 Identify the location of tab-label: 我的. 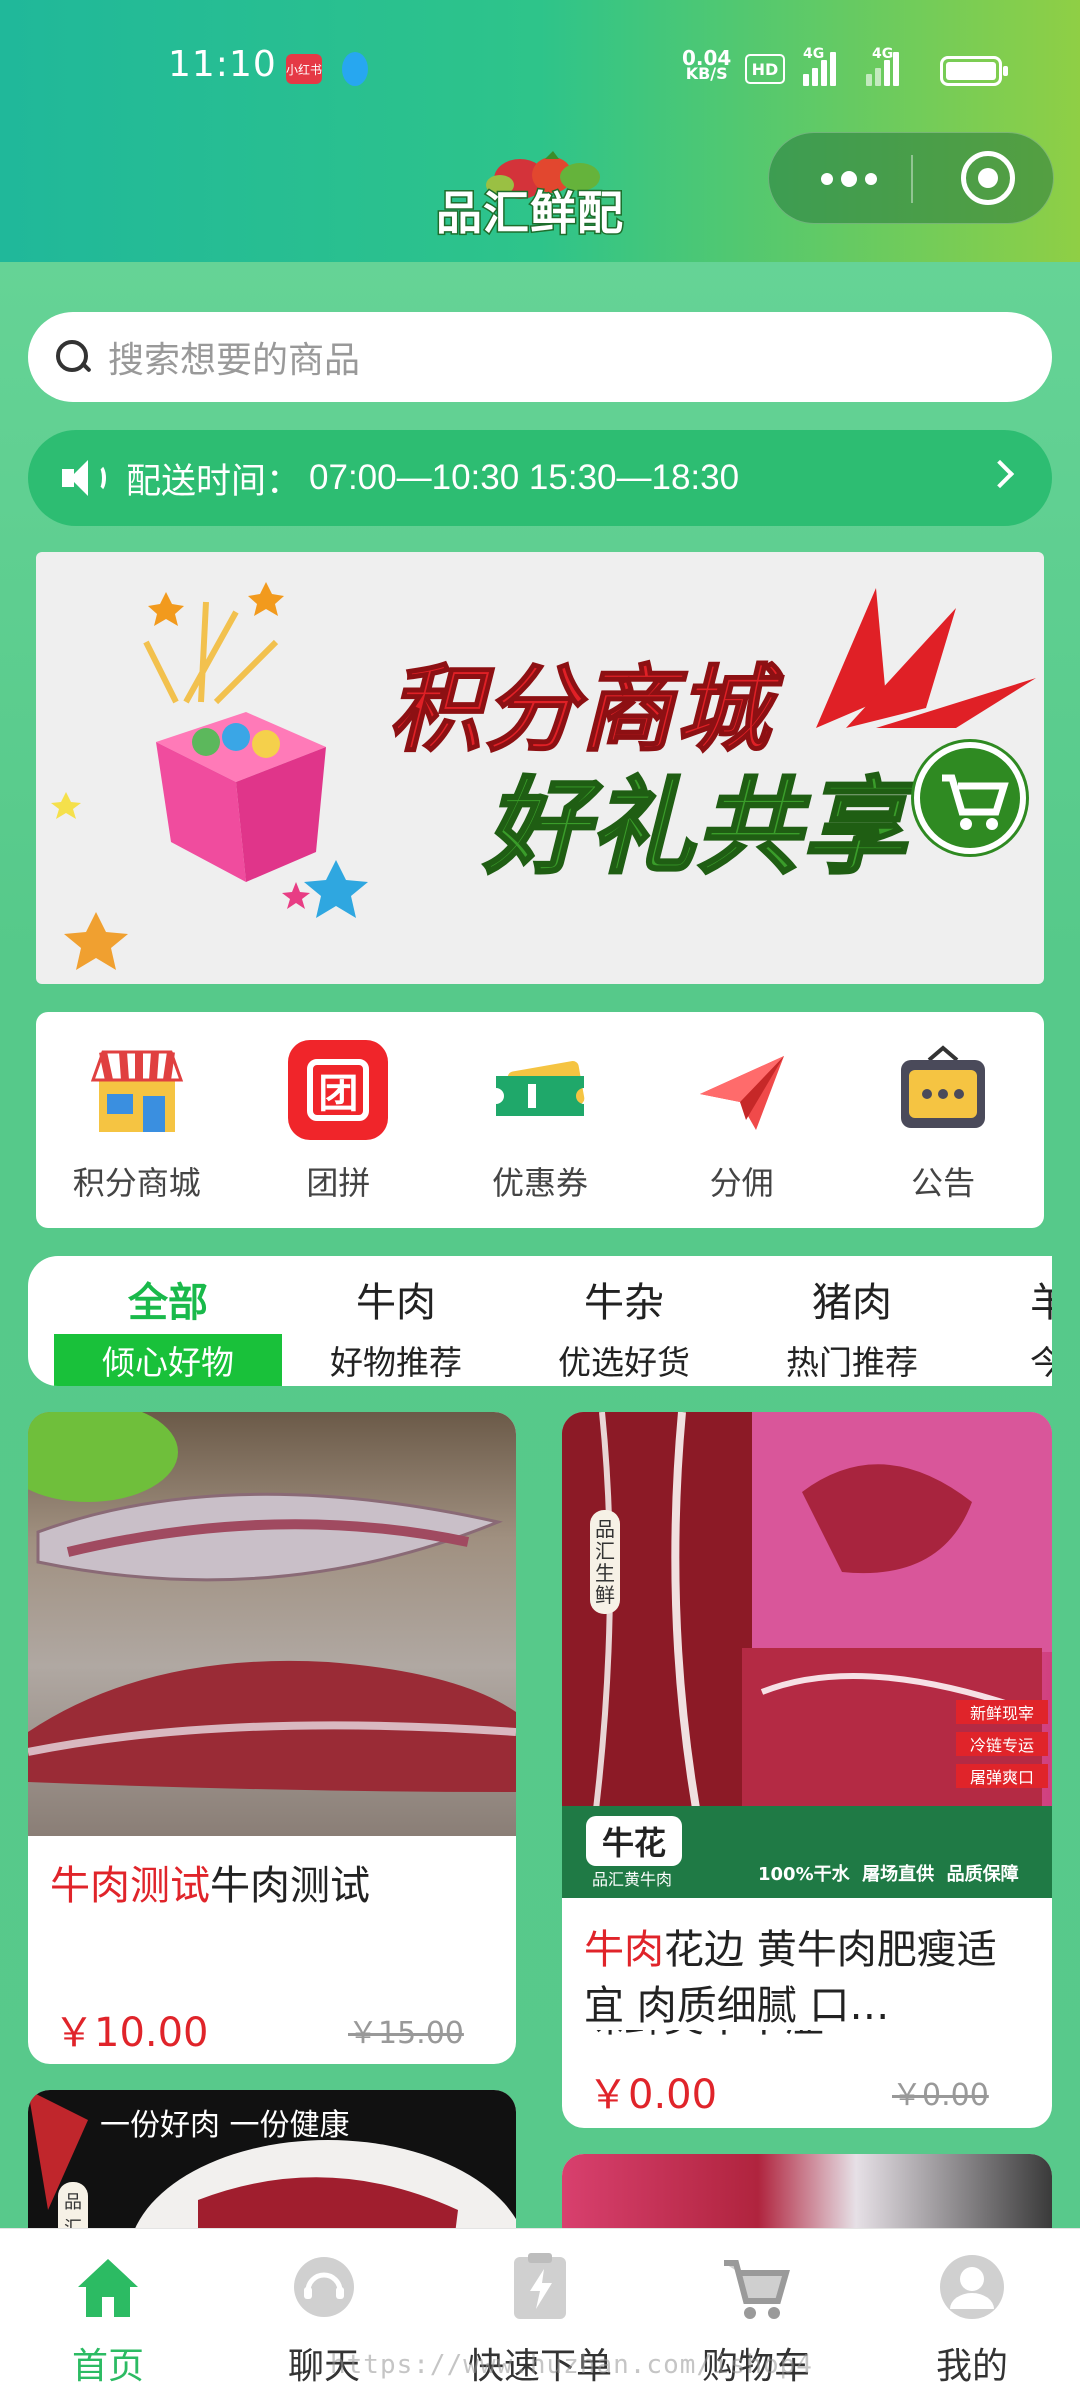
(971, 2366).